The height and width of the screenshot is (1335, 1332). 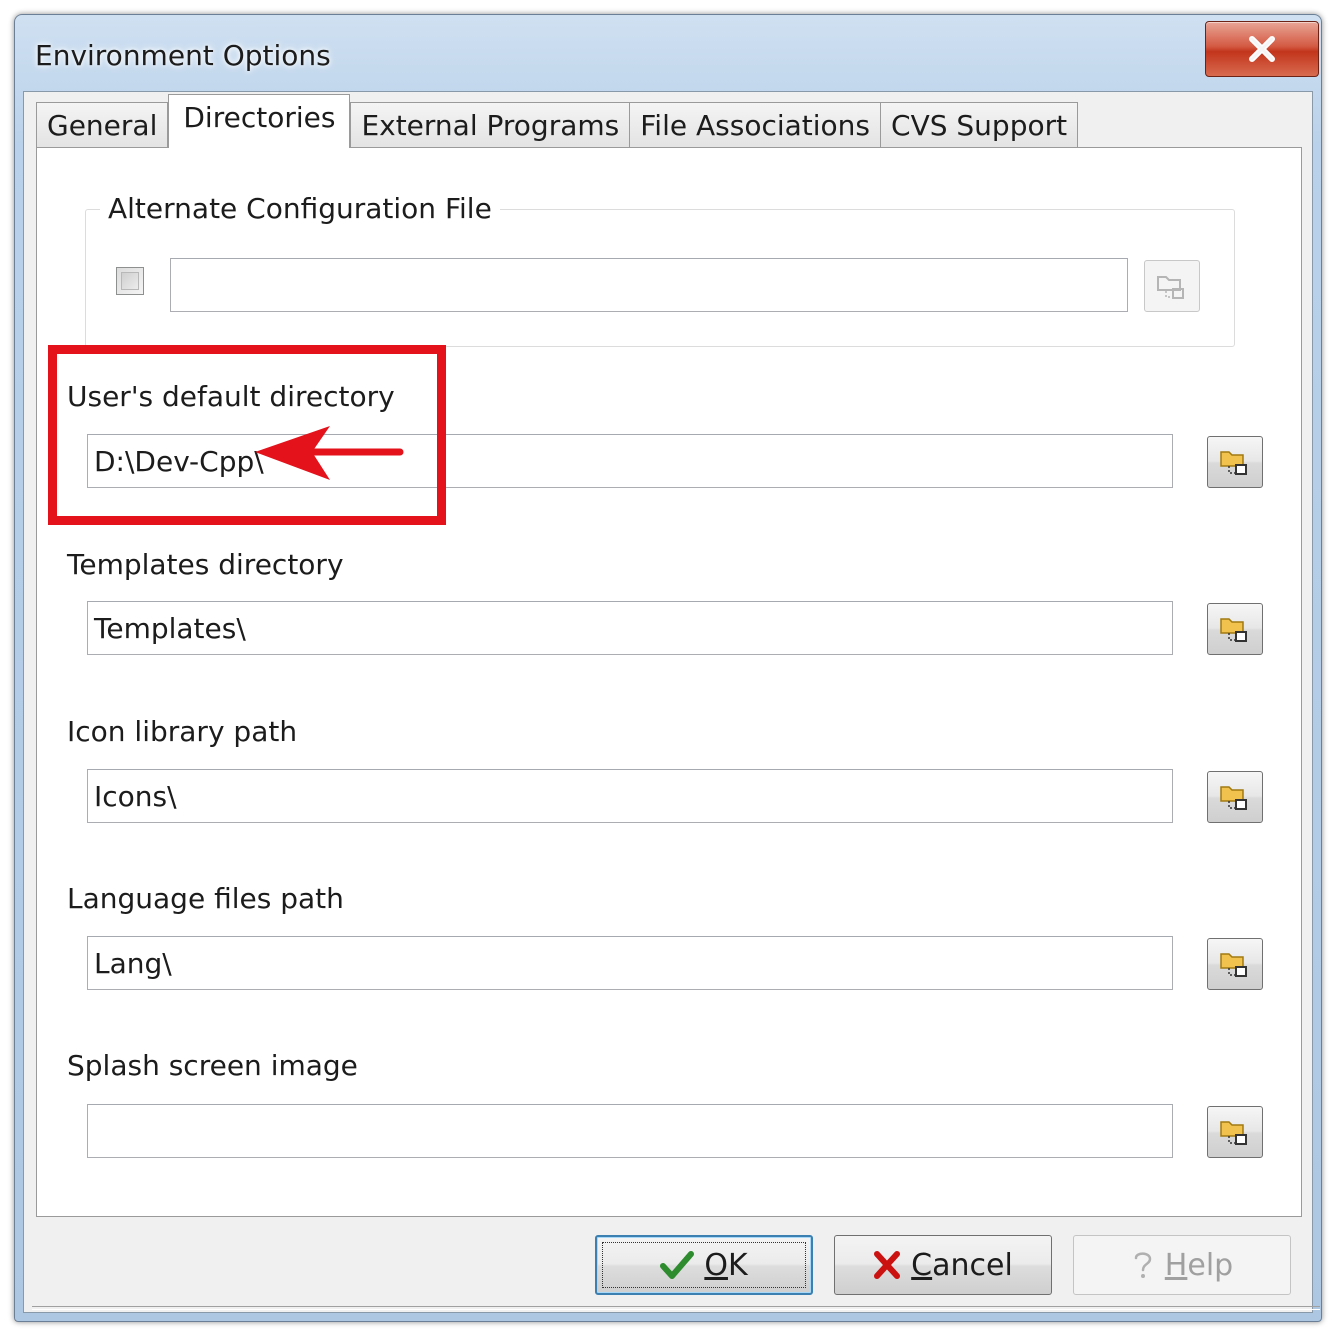 What do you see at coordinates (676, 1308) in the screenshot?
I see `button-bar-divider` at bounding box center [676, 1308].